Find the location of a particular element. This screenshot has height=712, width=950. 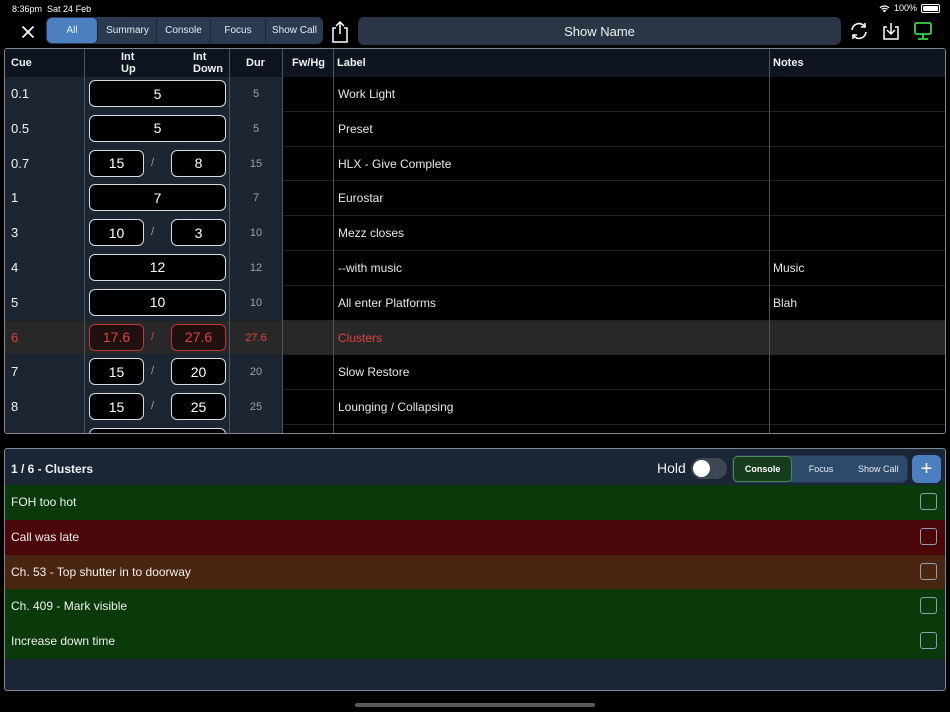

cue-label: Eurostar is located at coordinates (360, 198).